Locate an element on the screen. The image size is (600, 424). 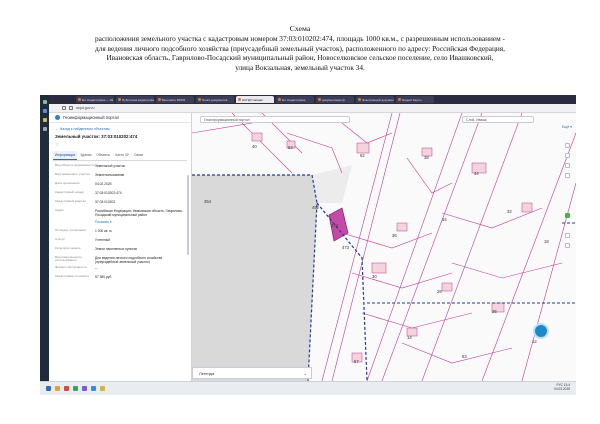
parcel-label: 36 is located at coordinates (394, 235).